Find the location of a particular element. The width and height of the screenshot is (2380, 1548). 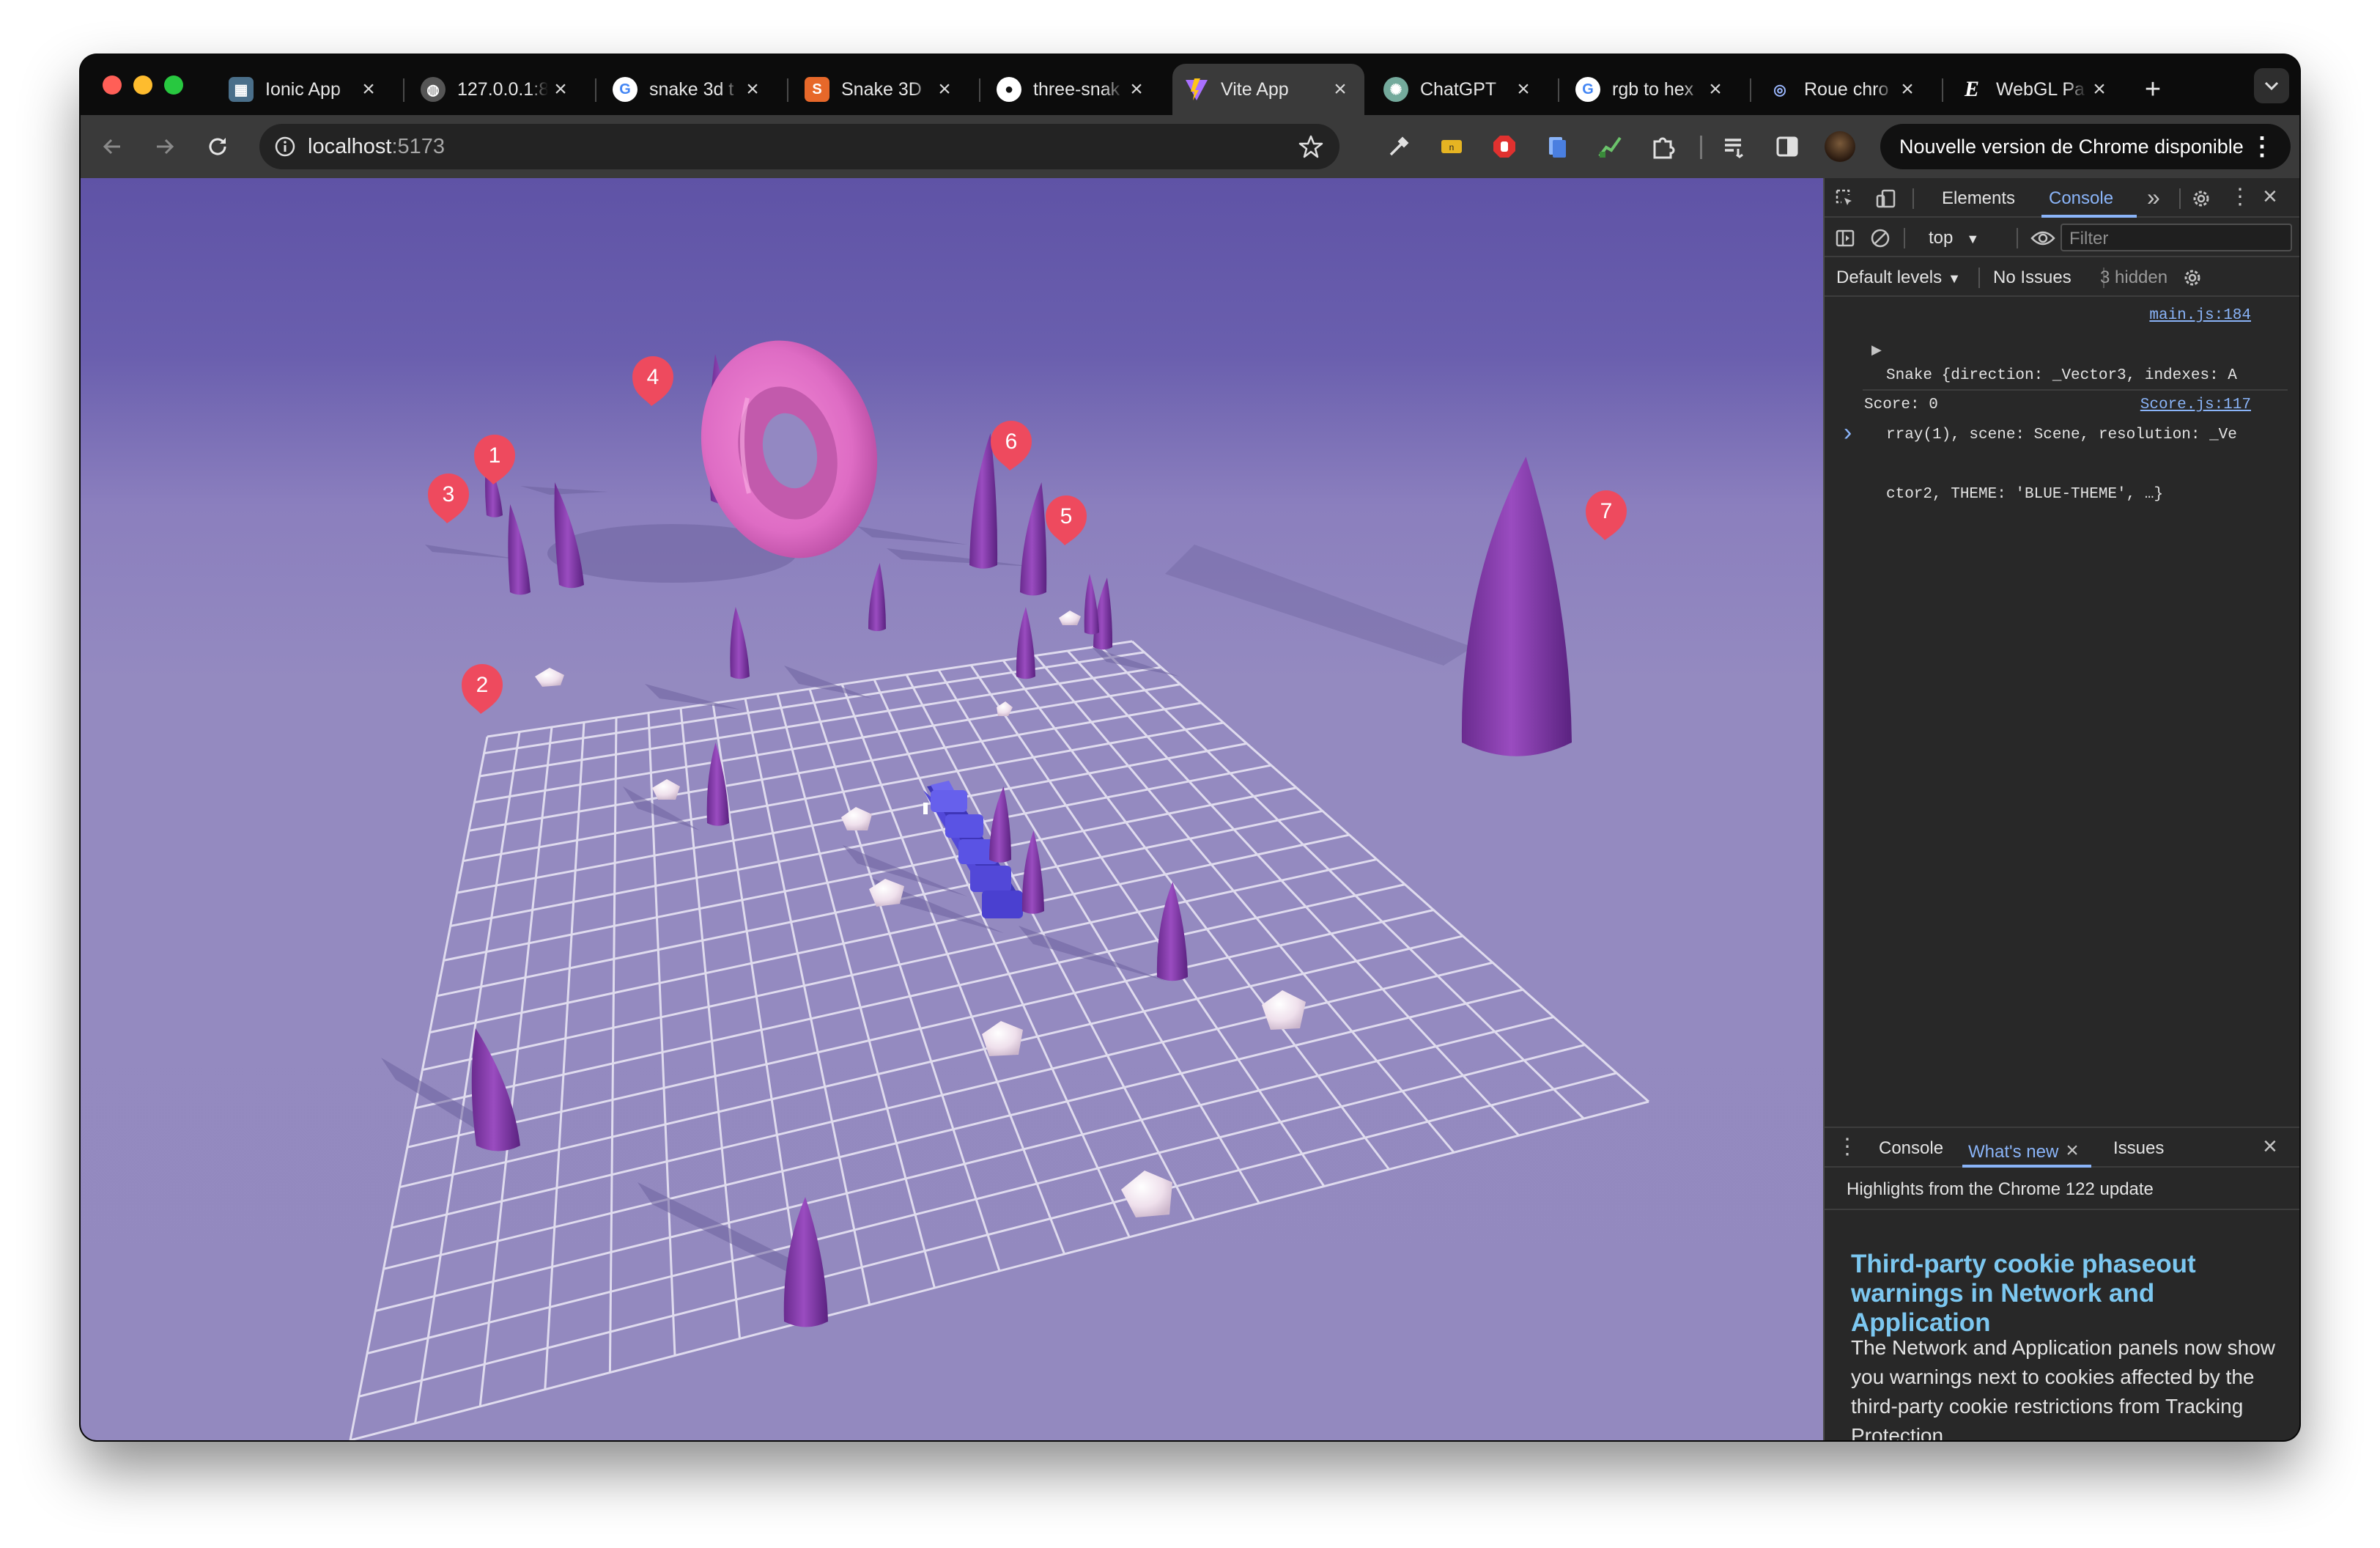

tab-label: rgb to hex is located at coordinates (1653, 89).